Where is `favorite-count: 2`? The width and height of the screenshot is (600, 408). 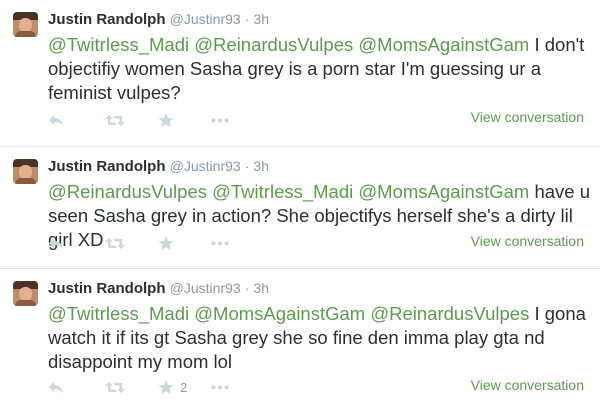 favorite-count: 2 is located at coordinates (184, 387).